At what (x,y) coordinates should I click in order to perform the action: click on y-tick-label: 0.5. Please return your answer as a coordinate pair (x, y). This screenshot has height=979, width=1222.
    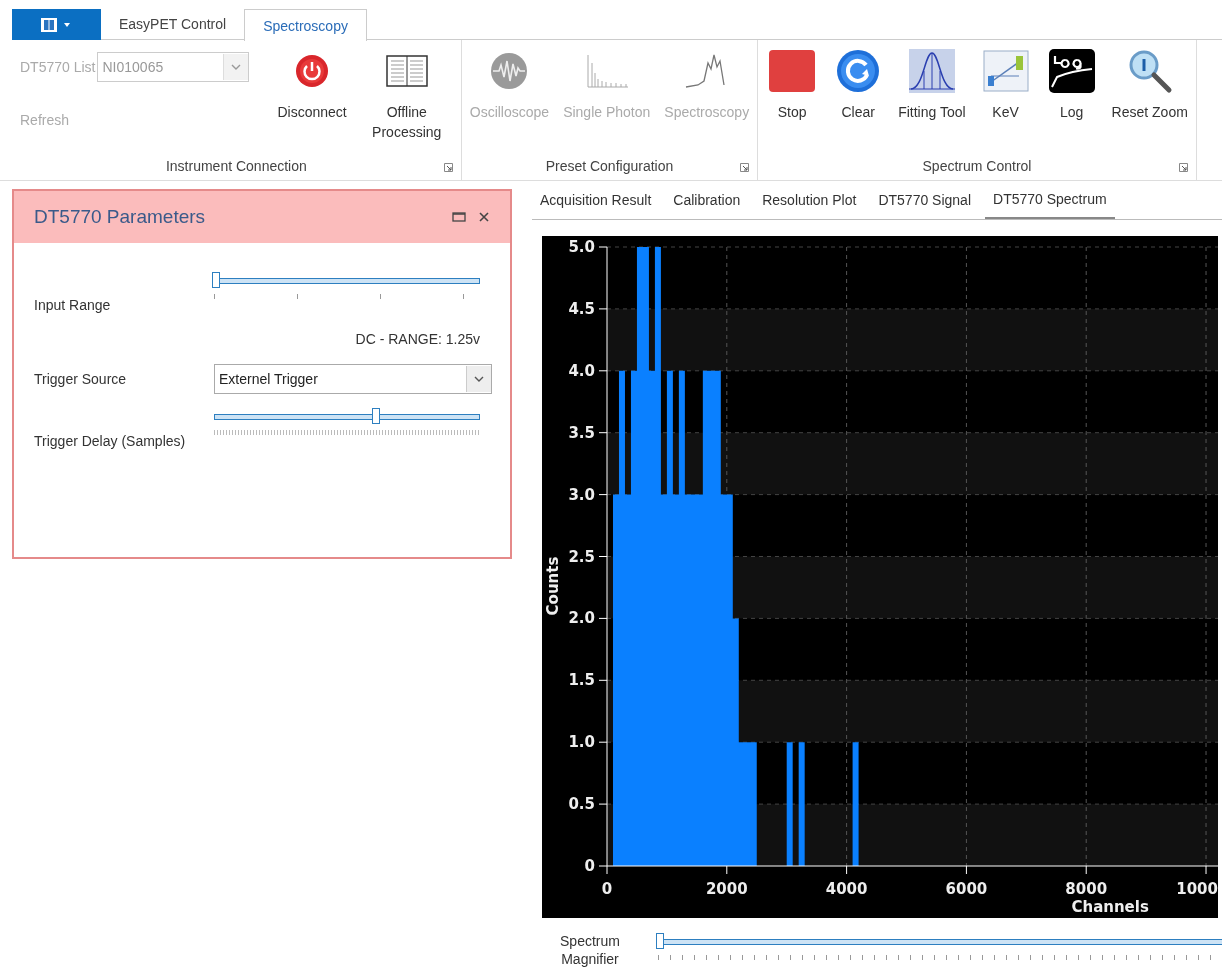
    Looking at the image, I should click on (581, 804).